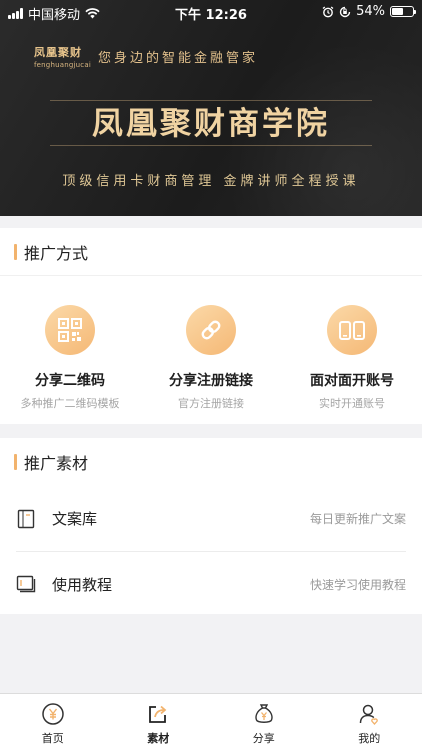 Image resolution: width=422 pixels, height=750 pixels. Describe the element at coordinates (211, 181) in the screenshot. I see `banner-subtitle: 顶级信用卡财商管理 金牌讲师全程授课` at that location.